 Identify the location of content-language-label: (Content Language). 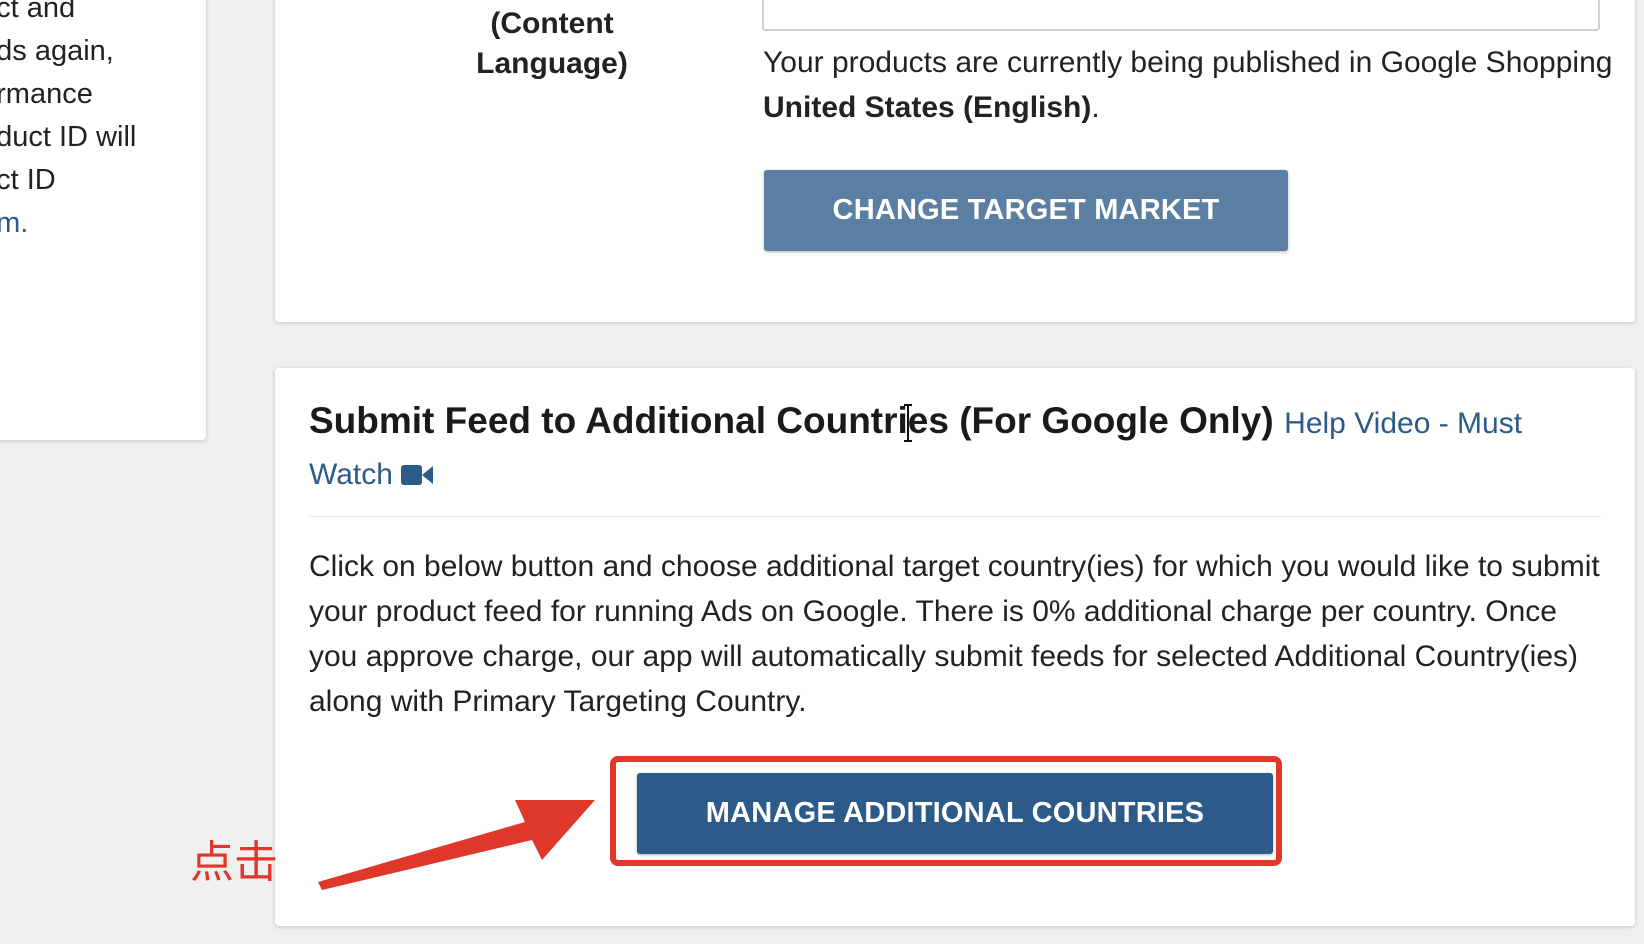
(552, 43).